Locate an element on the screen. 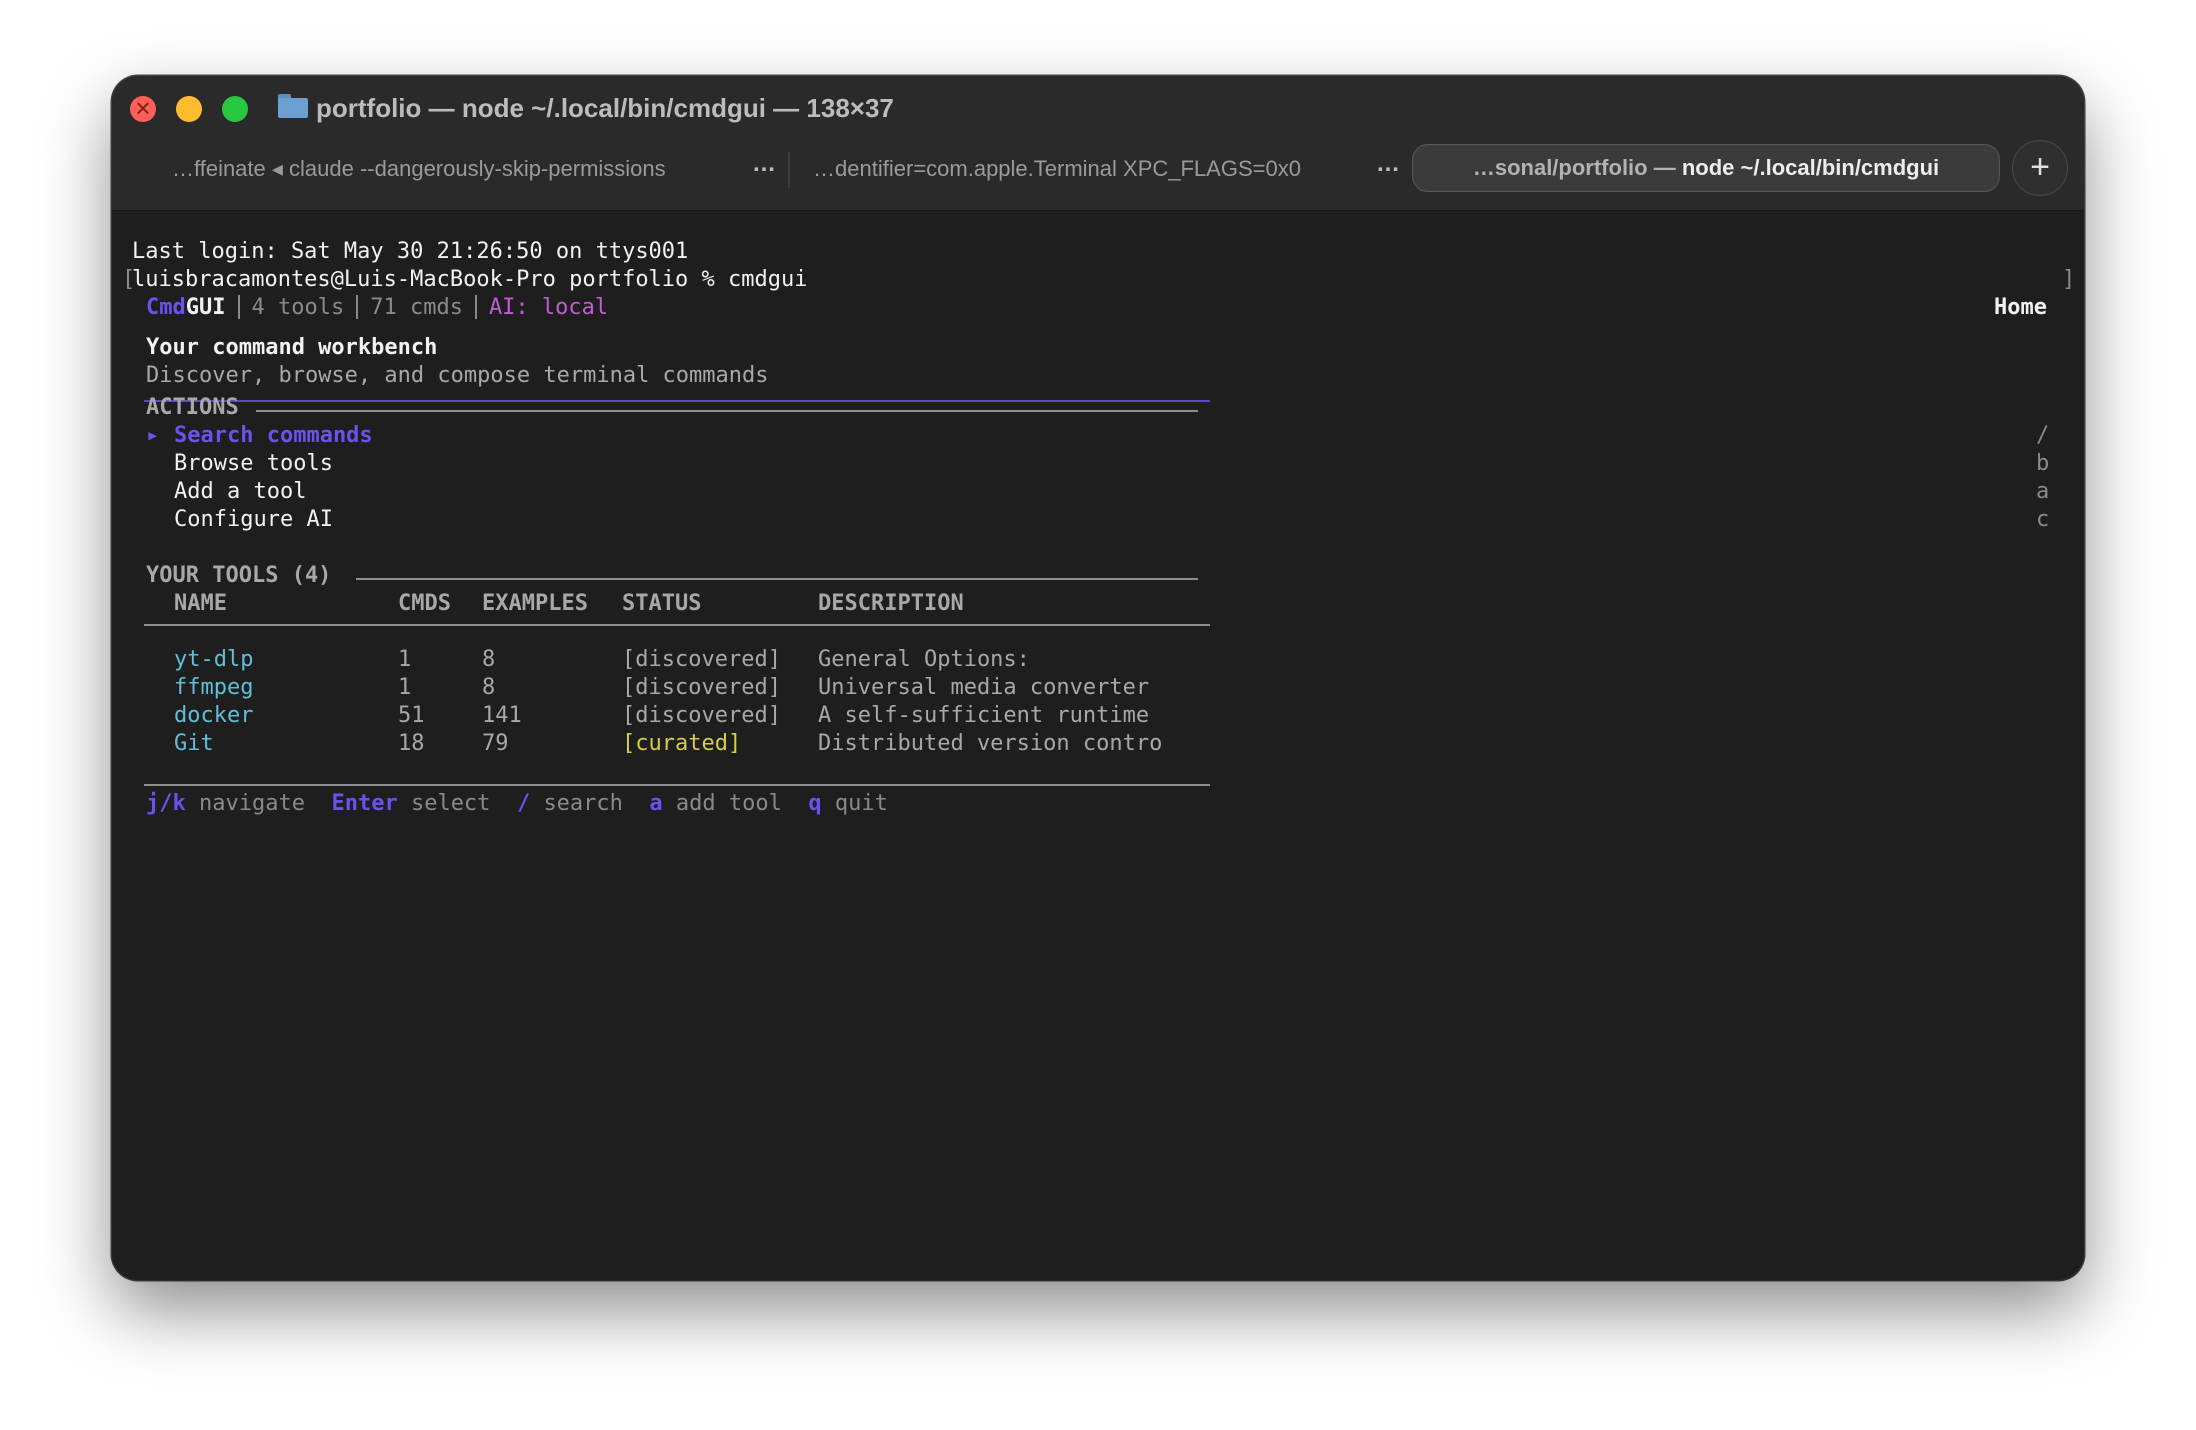  footer-rule is located at coordinates (677, 785).